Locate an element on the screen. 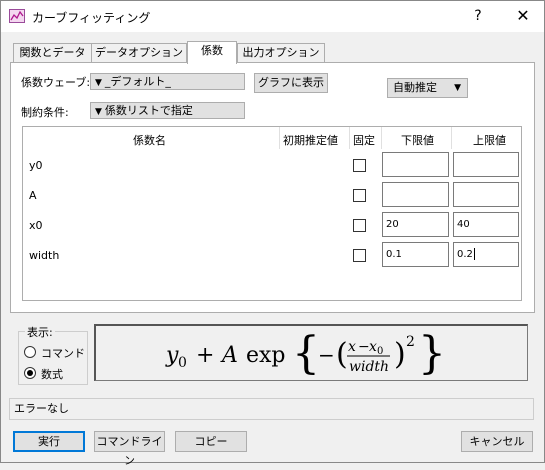 The width and height of the screenshot is (545, 470). formula-render: y 0 + A exp { − ( x − x 0 width ) 2 } is located at coordinates (305, 353).